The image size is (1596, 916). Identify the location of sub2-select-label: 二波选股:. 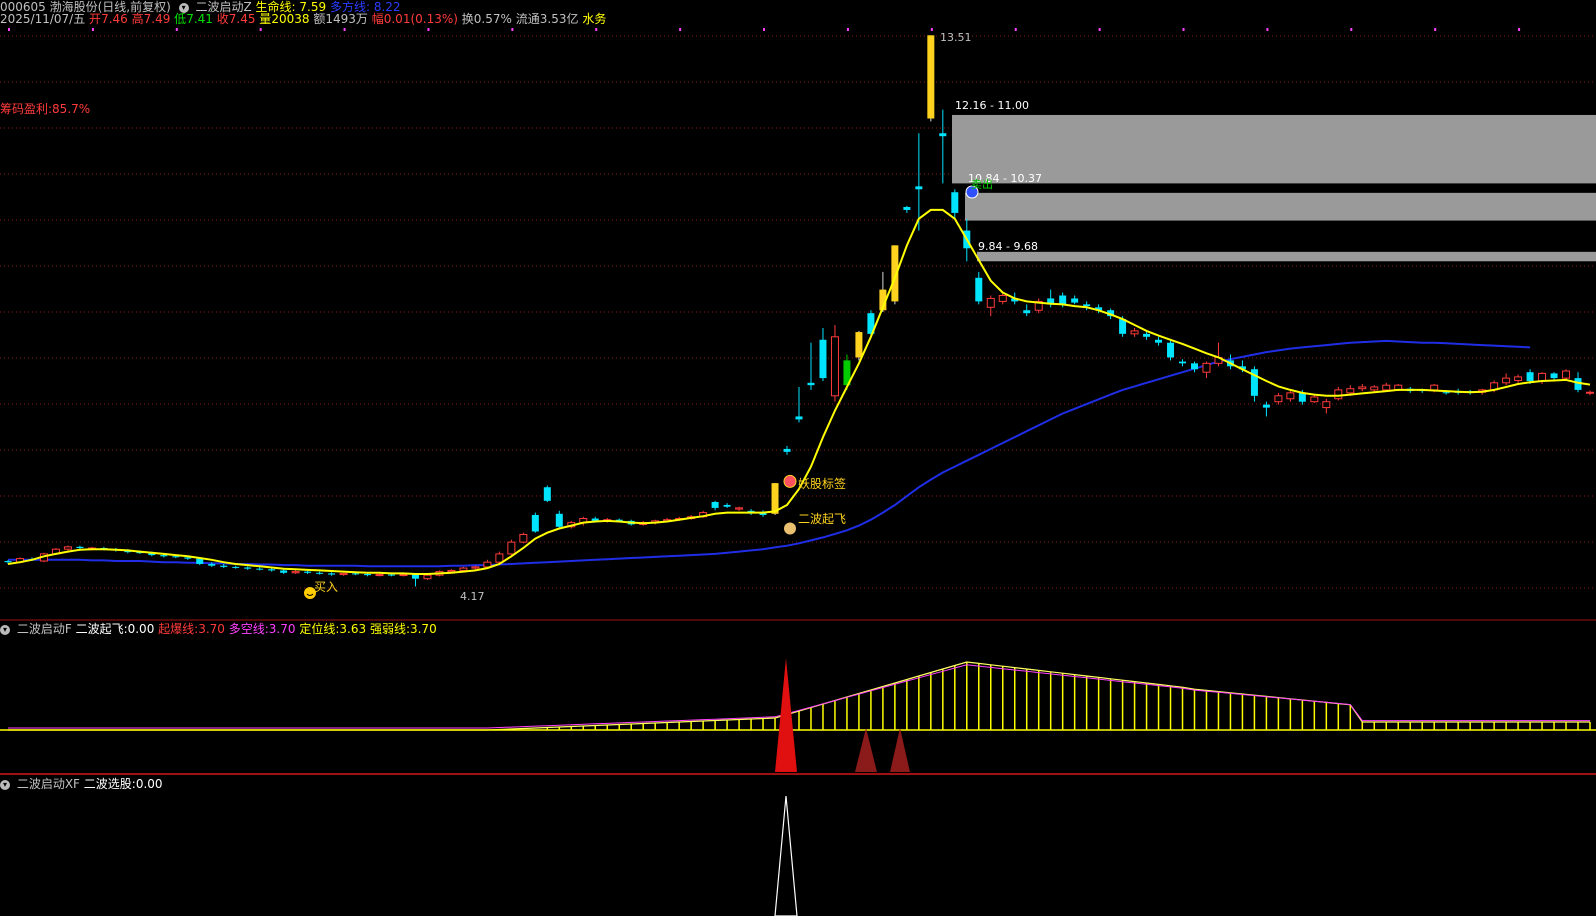
(109, 784).